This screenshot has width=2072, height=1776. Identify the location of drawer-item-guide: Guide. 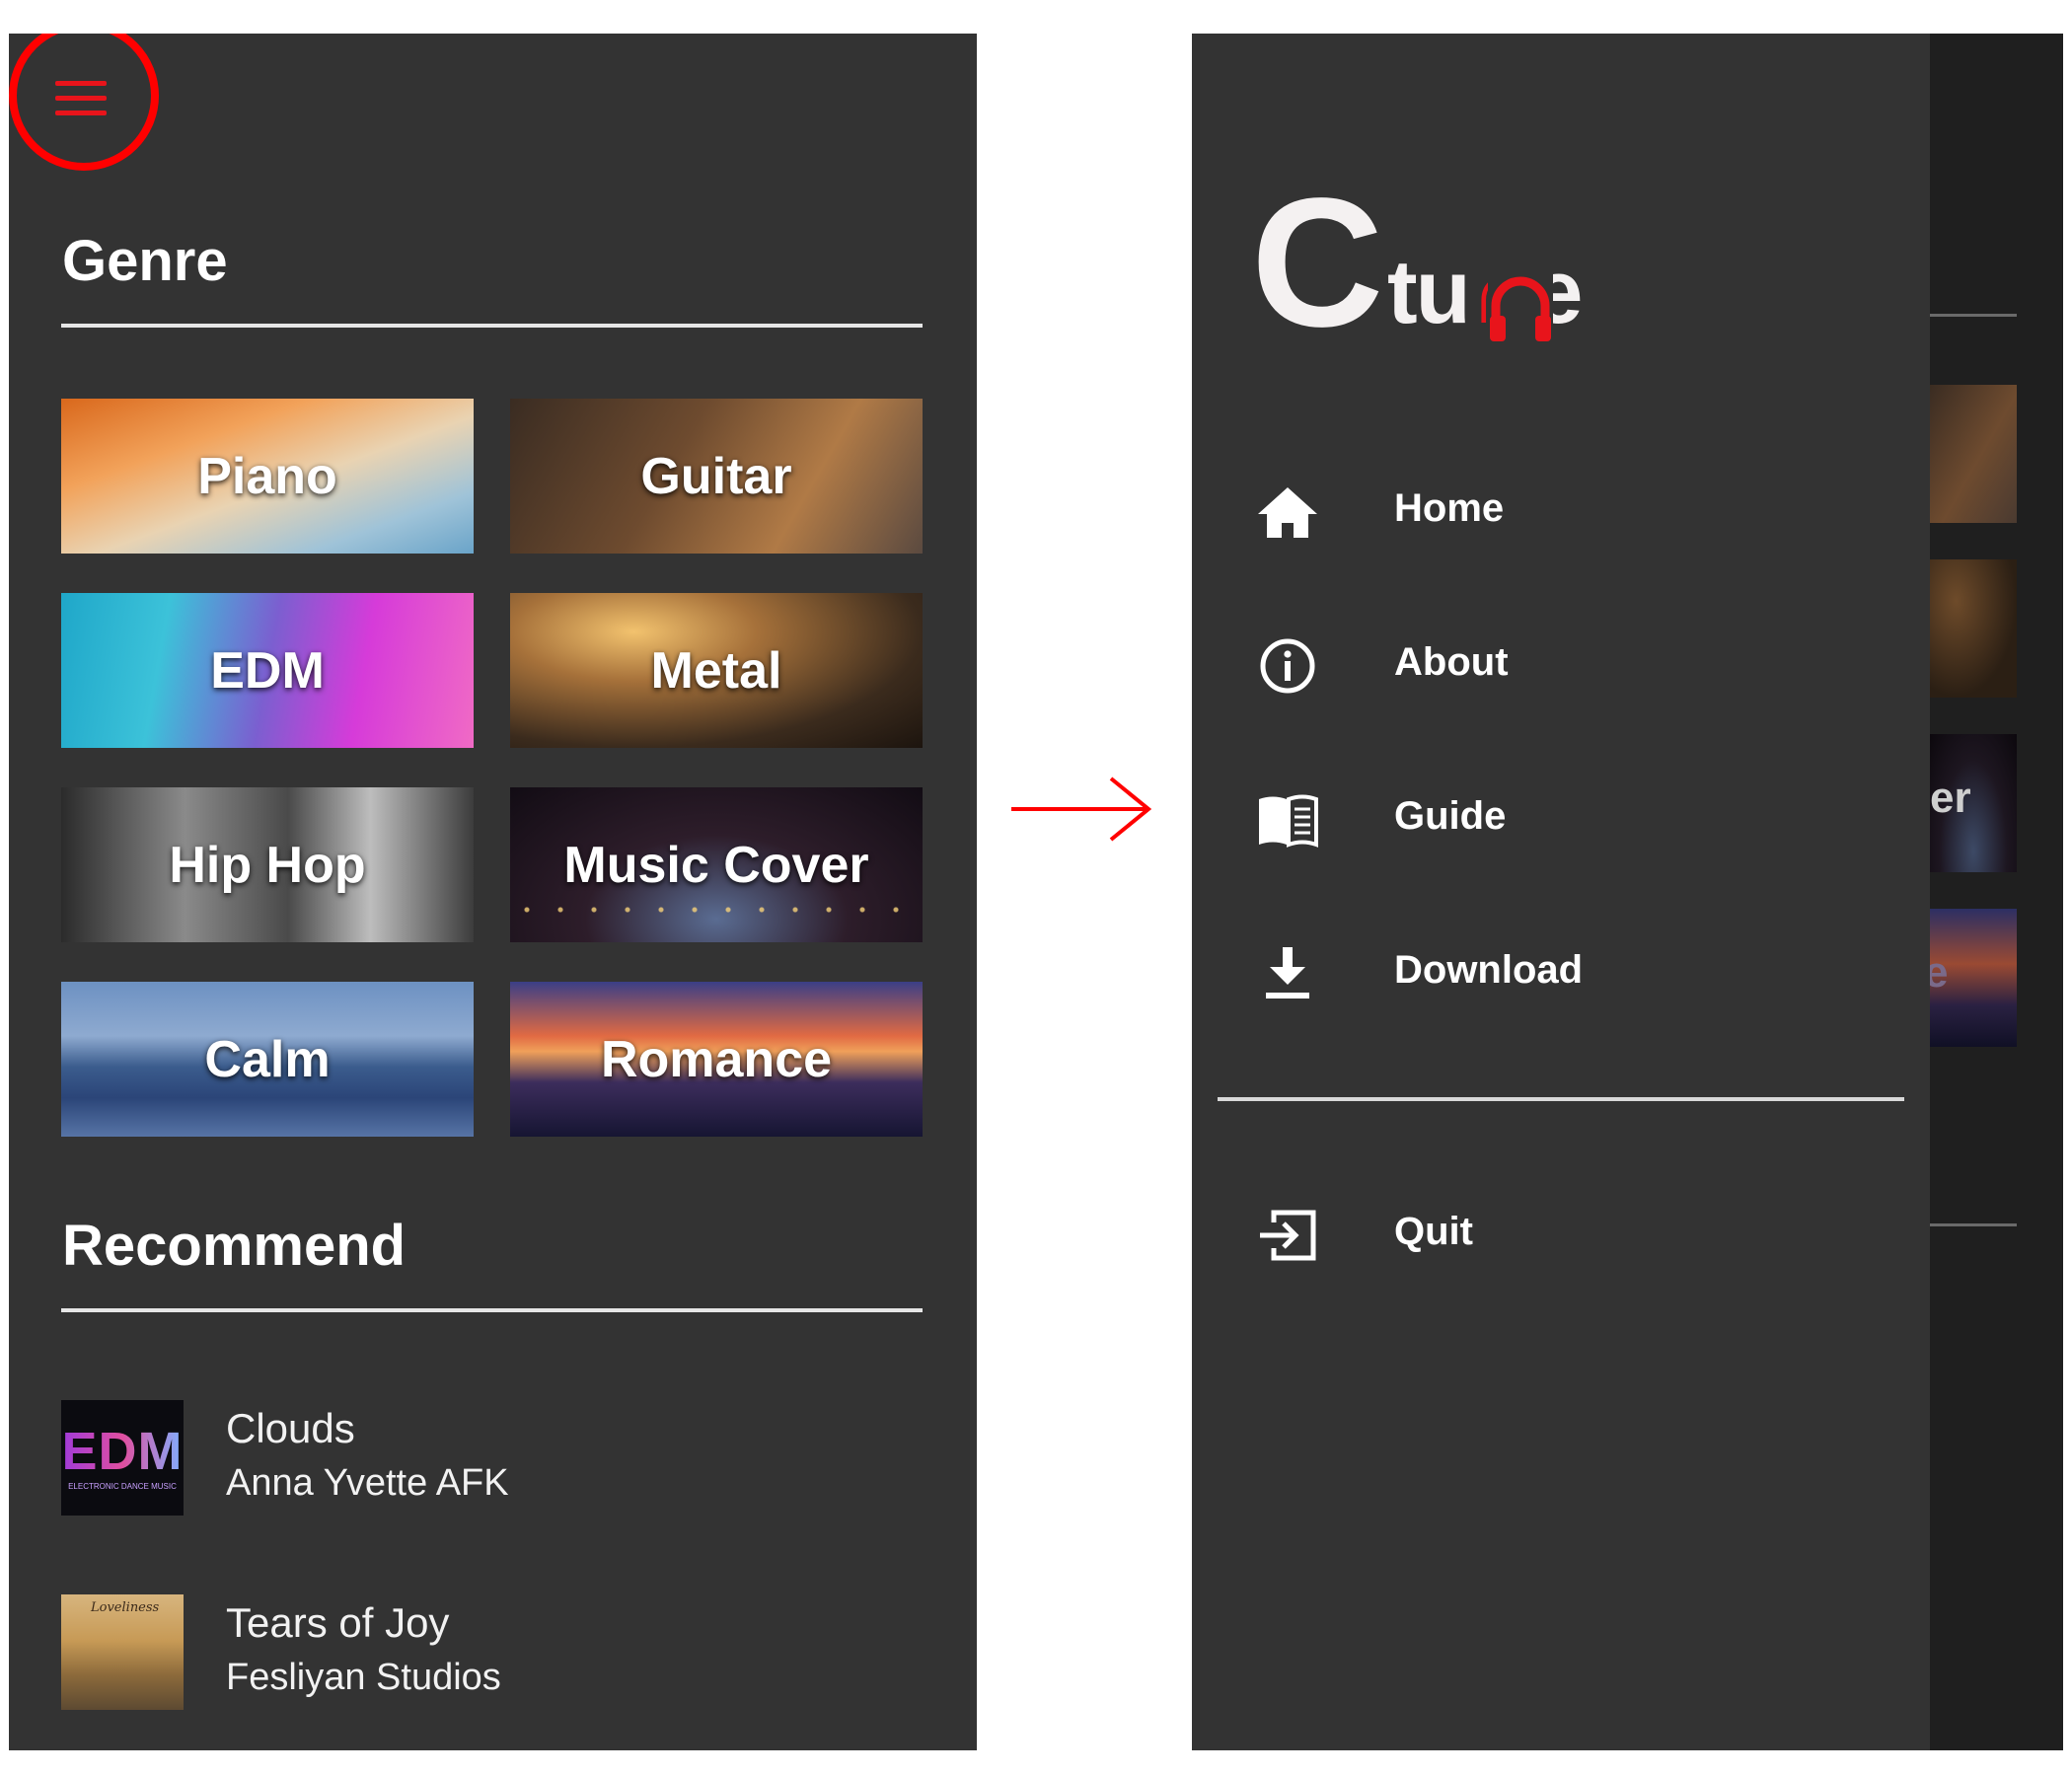
(1561, 819).